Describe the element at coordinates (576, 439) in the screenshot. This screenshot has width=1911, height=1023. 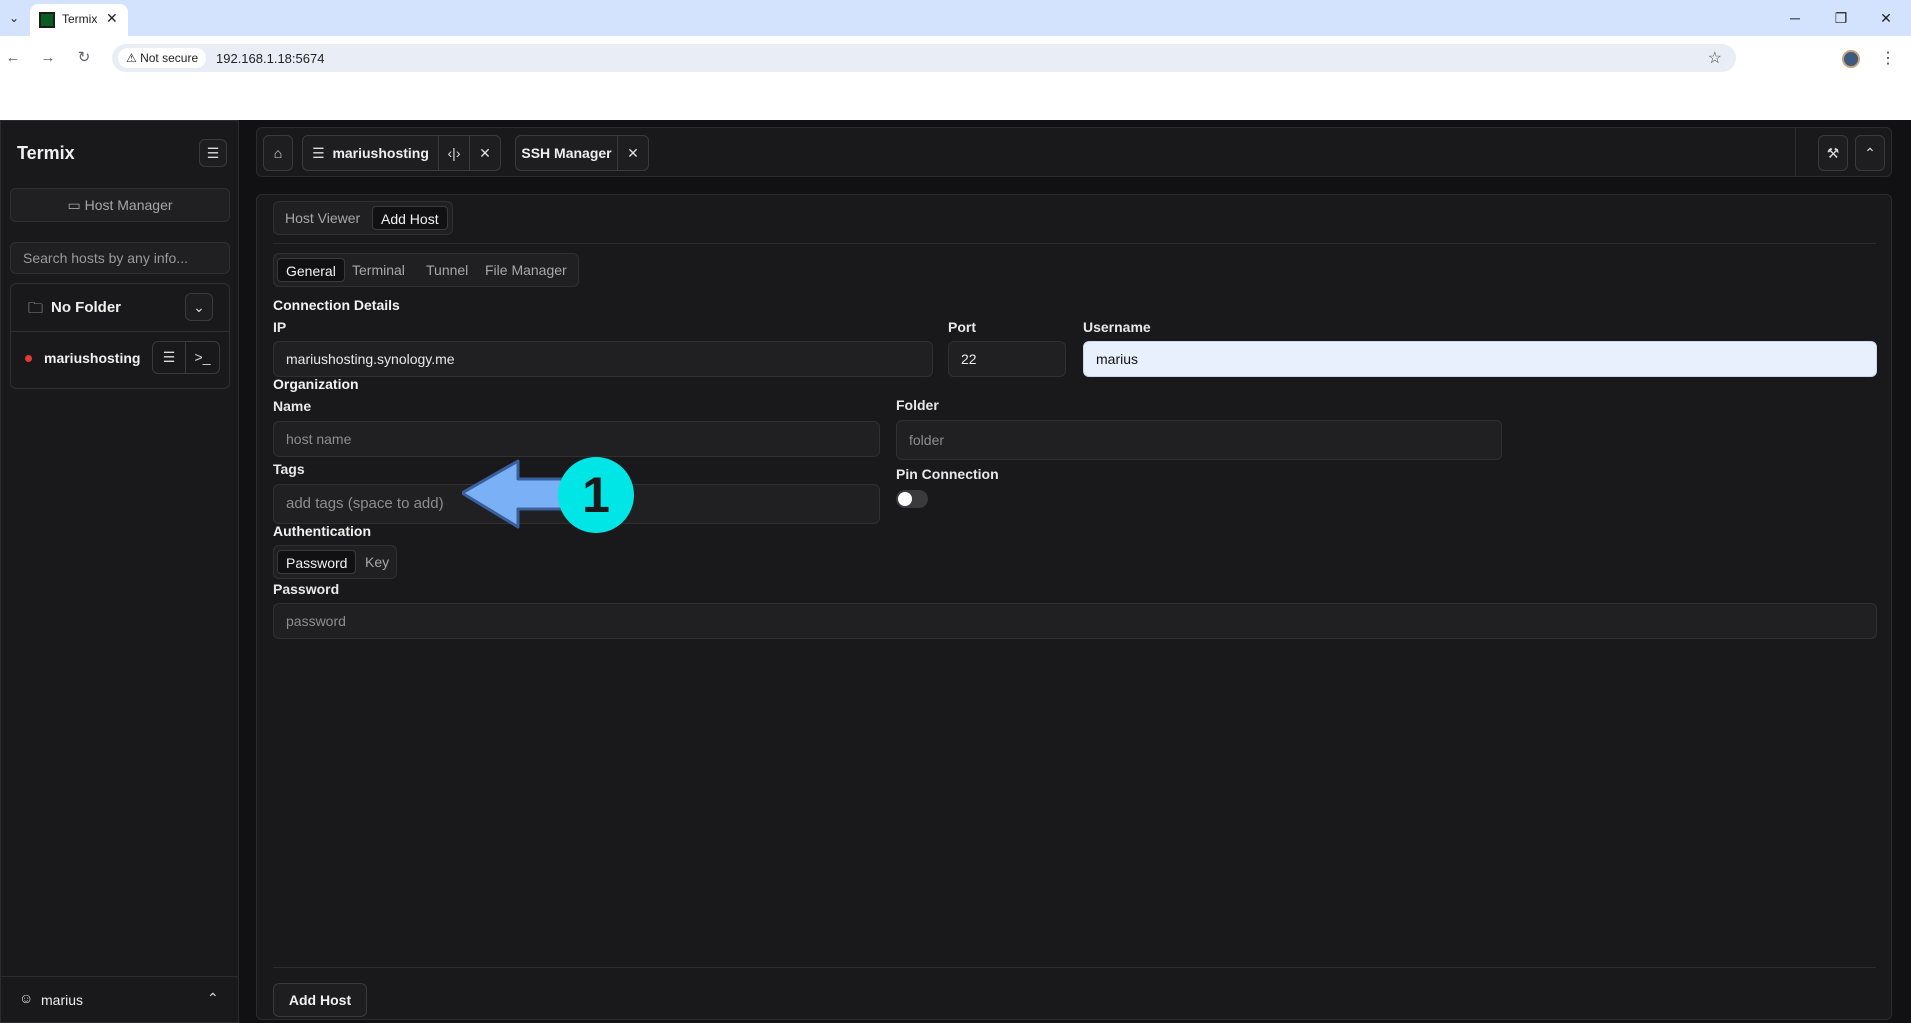
I see `name-input: host name` at that location.